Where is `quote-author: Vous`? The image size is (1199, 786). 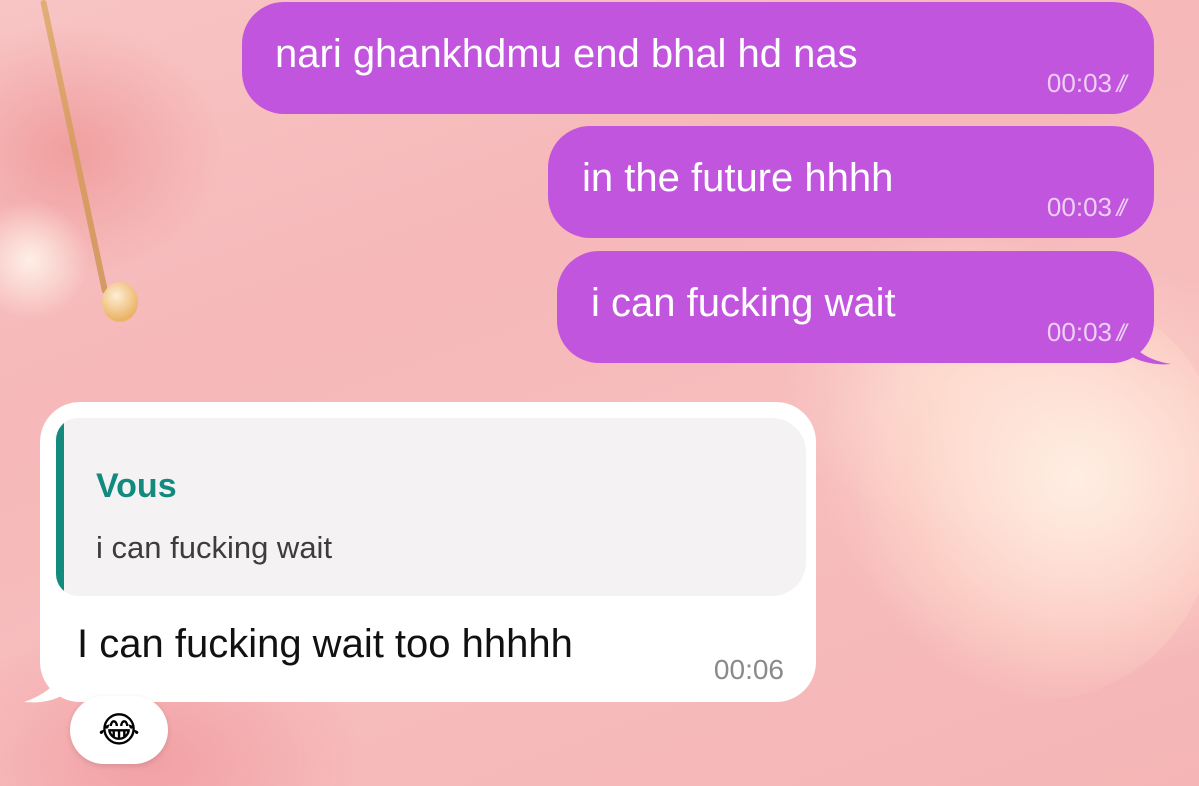
quote-author: Vous is located at coordinates (136, 486).